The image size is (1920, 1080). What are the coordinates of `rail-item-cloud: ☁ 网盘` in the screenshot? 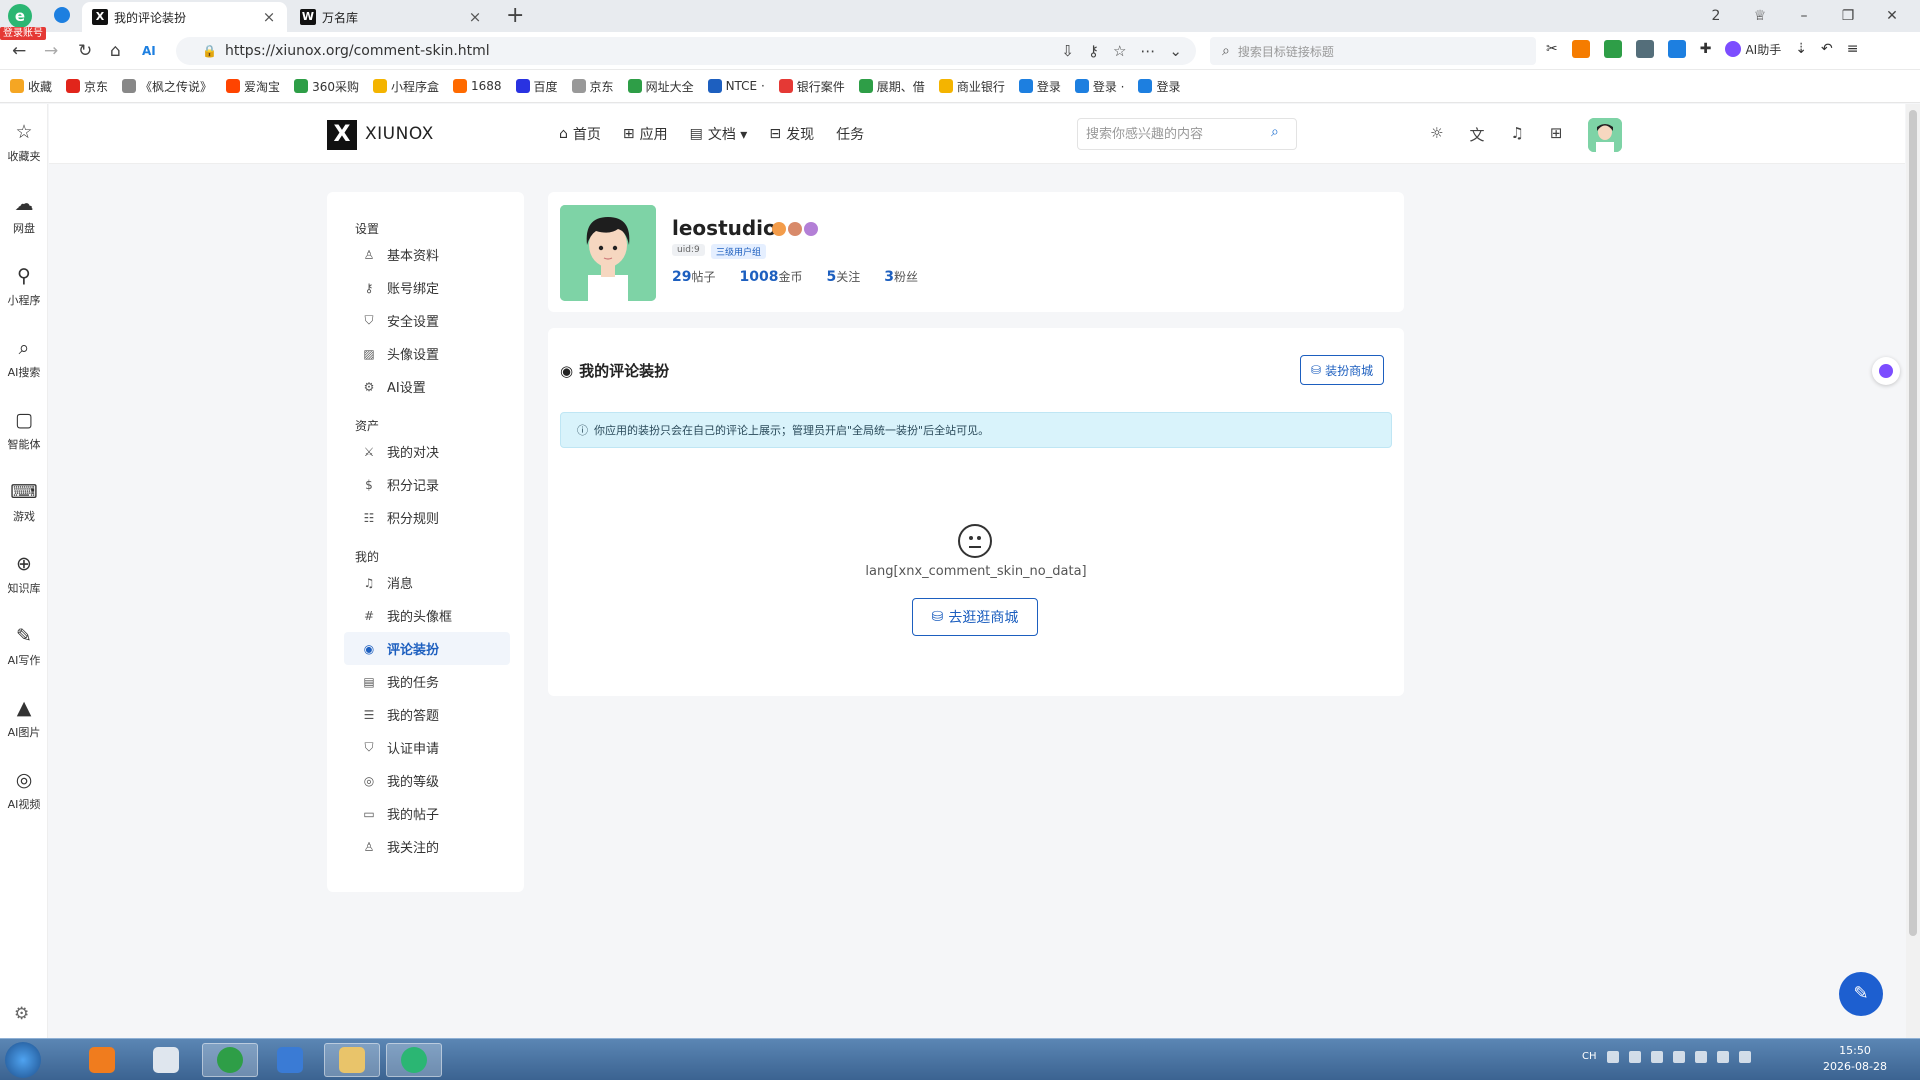 It's located at (24, 214).